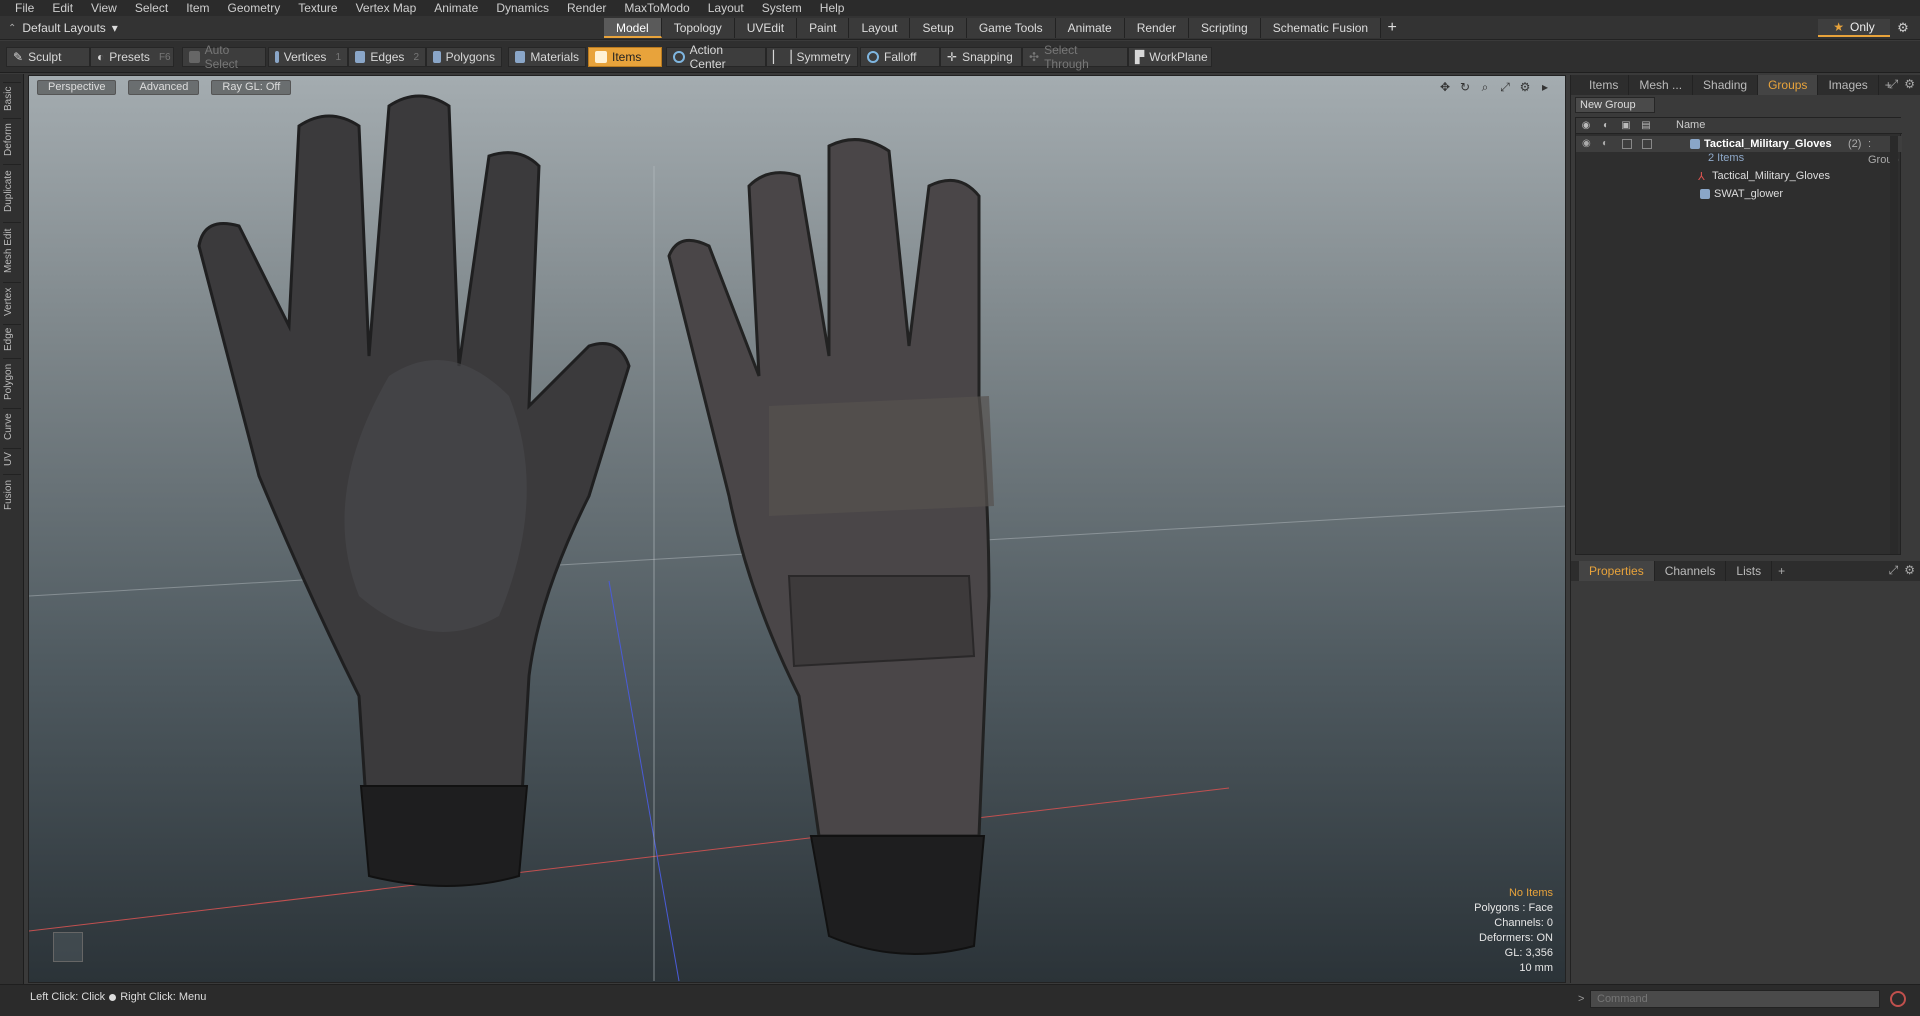 The width and height of the screenshot is (1920, 1016). I want to click on rotate-icon: ↻, so click(1465, 87).